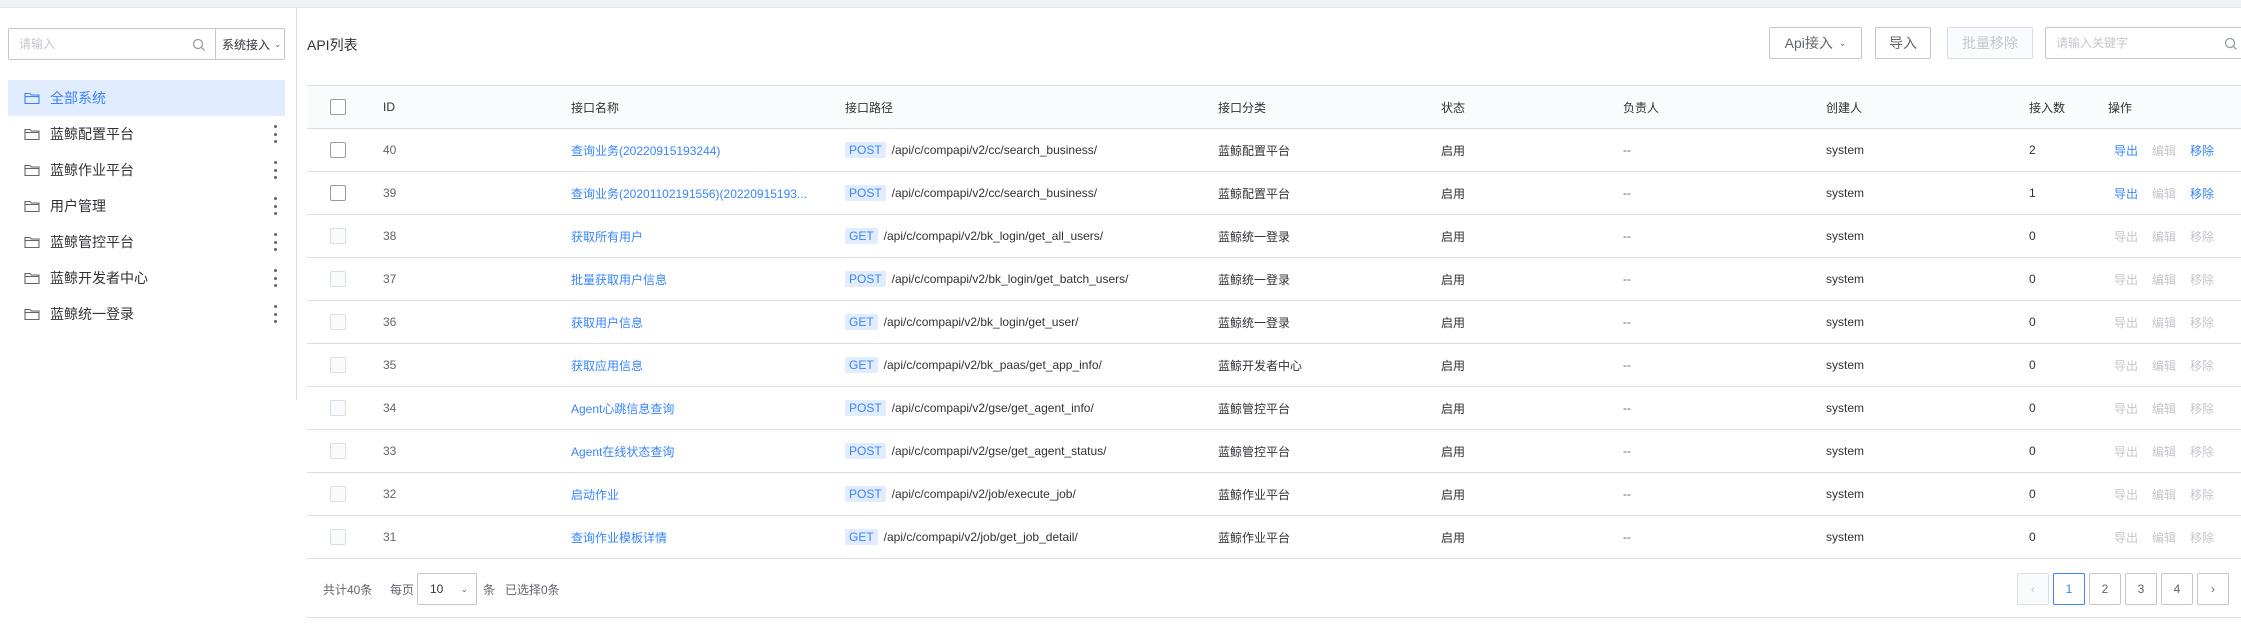 The height and width of the screenshot is (635, 2241). What do you see at coordinates (2033, 589) in the screenshot?
I see `prev-page-button: ‹` at bounding box center [2033, 589].